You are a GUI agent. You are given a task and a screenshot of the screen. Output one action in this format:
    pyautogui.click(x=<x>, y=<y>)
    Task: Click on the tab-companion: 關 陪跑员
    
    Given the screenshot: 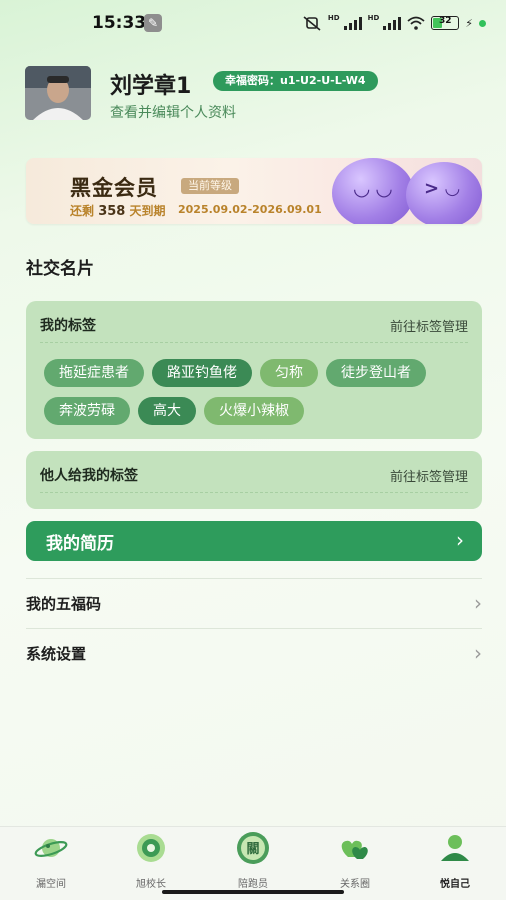 What is the action you would take?
    pyautogui.click(x=253, y=860)
    